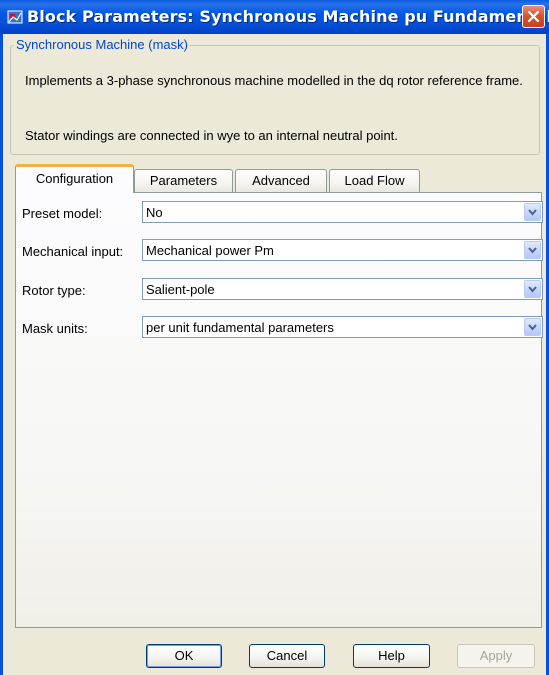 The image size is (549, 675). I want to click on ok-button: OK, so click(184, 656).